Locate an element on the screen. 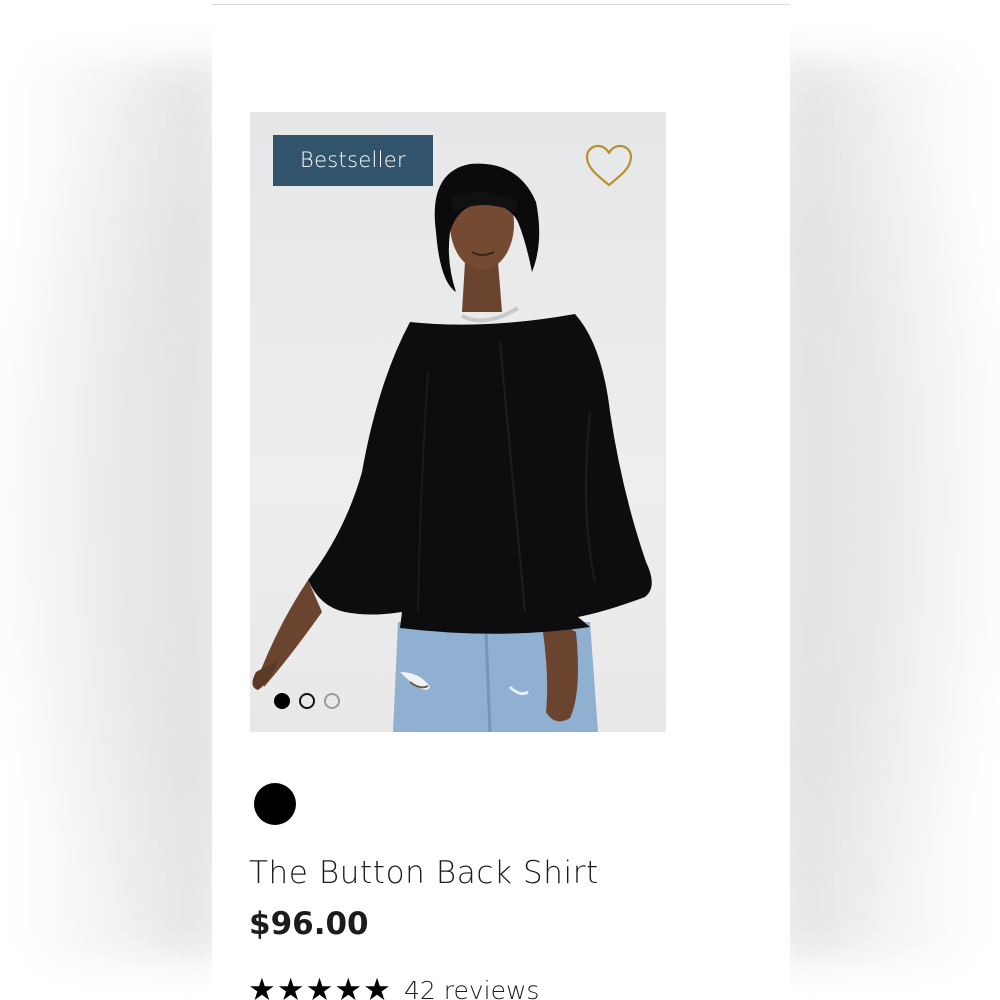 Image resolution: width=1000 pixels, height=1000 pixels. product-price: $96.00 is located at coordinates (309, 924).